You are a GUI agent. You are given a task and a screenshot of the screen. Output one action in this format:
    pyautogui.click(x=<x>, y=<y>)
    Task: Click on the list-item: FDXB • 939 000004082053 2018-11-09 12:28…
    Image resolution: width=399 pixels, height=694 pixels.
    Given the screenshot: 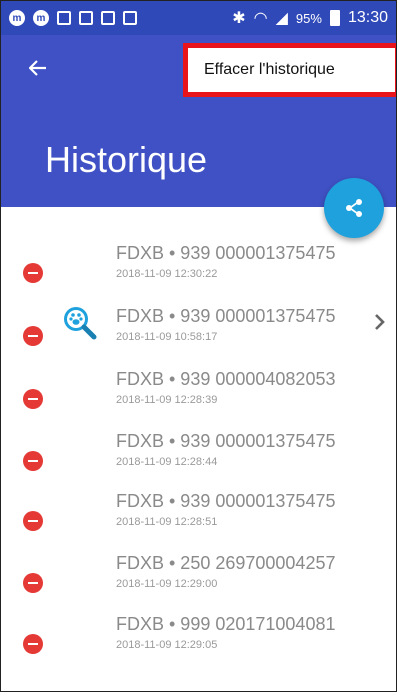 What is the action you would take?
    pyautogui.click(x=198, y=399)
    